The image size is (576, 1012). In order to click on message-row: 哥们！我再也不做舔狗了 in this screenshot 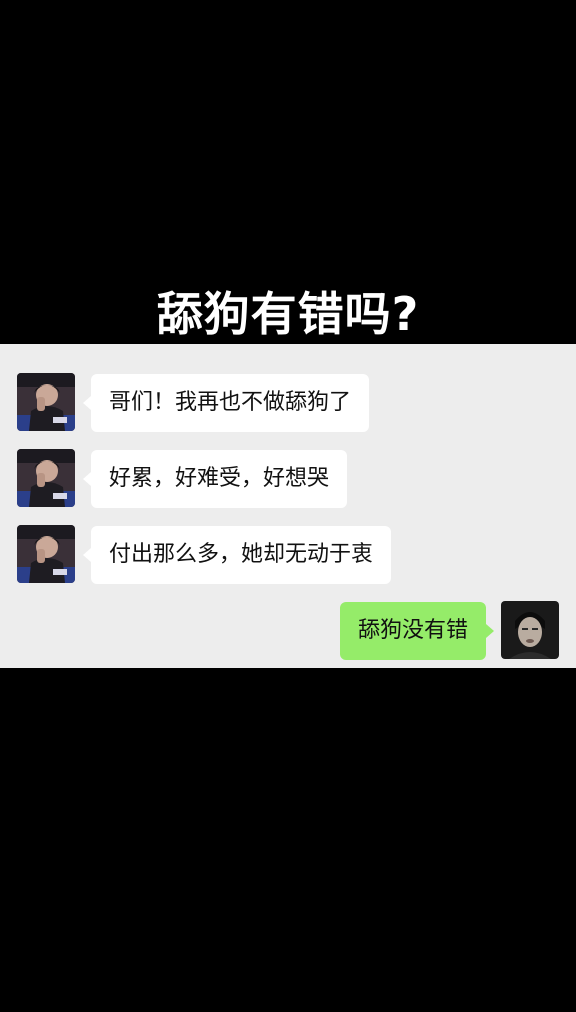, I will do `click(288, 403)`.